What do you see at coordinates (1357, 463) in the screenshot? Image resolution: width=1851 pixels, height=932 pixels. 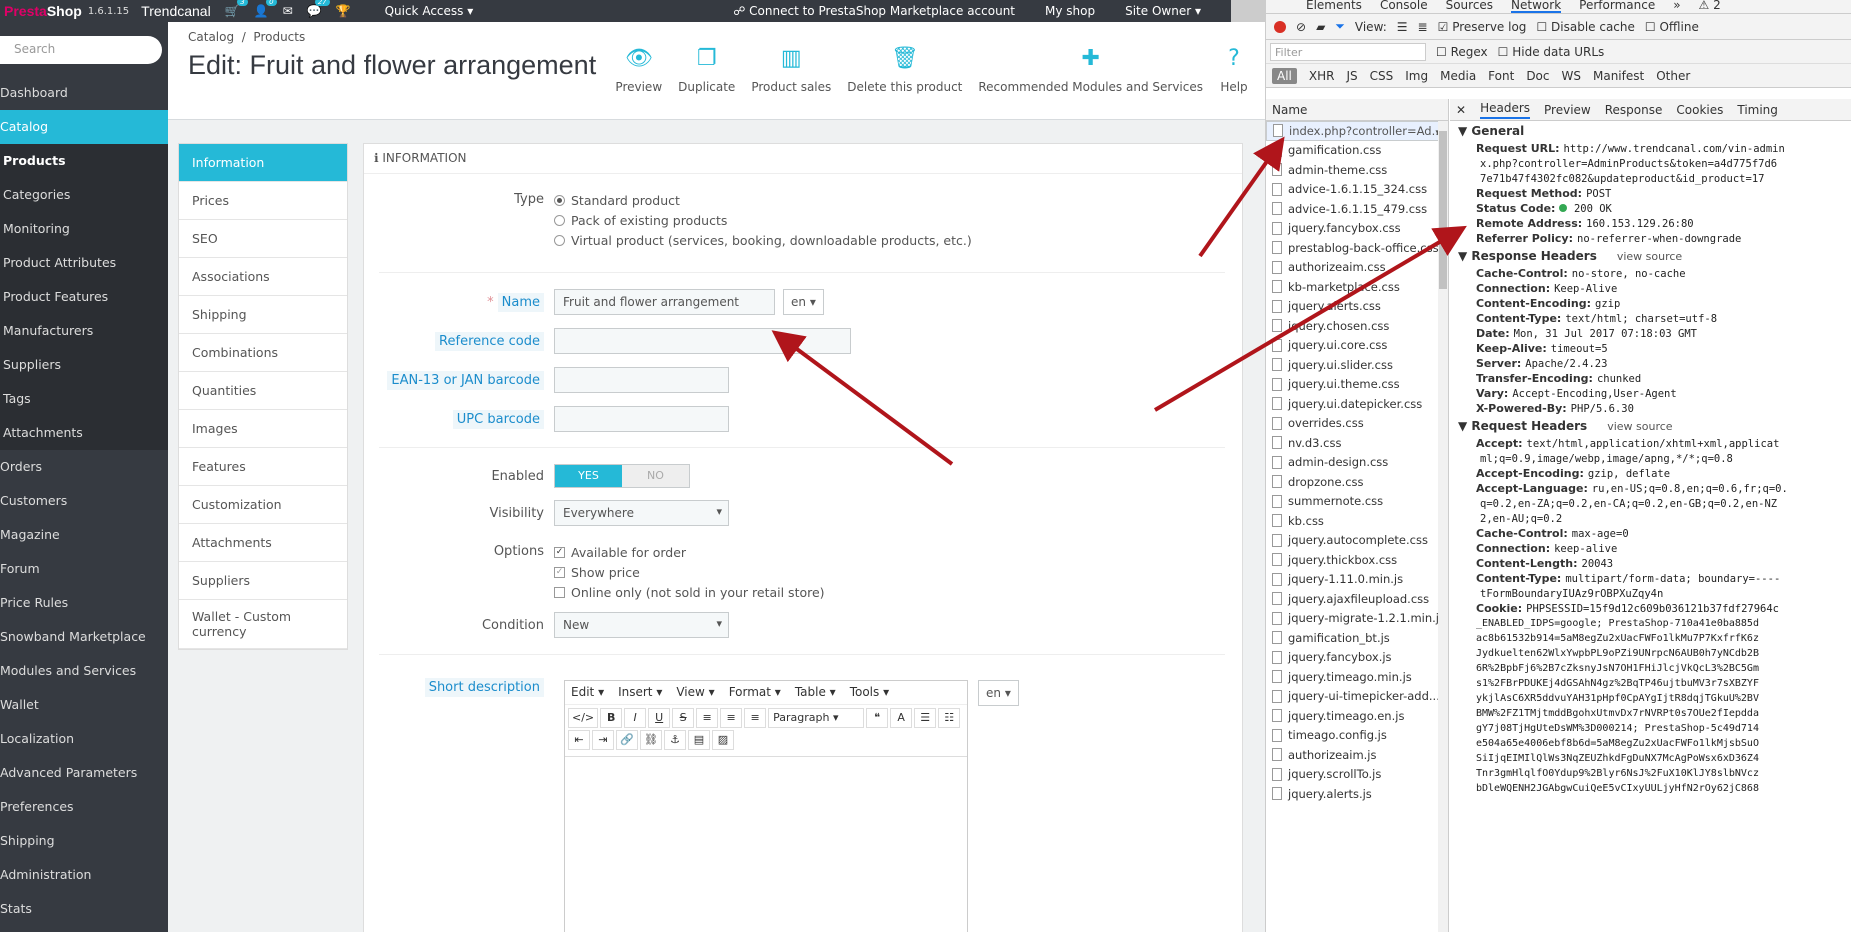 I see `request-row: admin-design.css` at bounding box center [1357, 463].